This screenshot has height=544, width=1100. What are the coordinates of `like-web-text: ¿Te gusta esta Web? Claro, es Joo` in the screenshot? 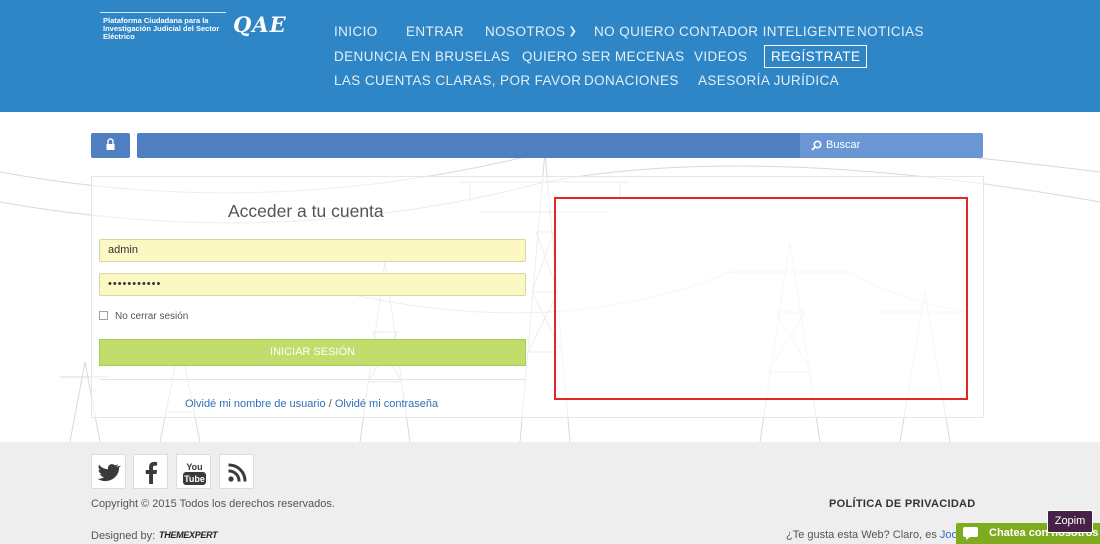 It's located at (872, 535).